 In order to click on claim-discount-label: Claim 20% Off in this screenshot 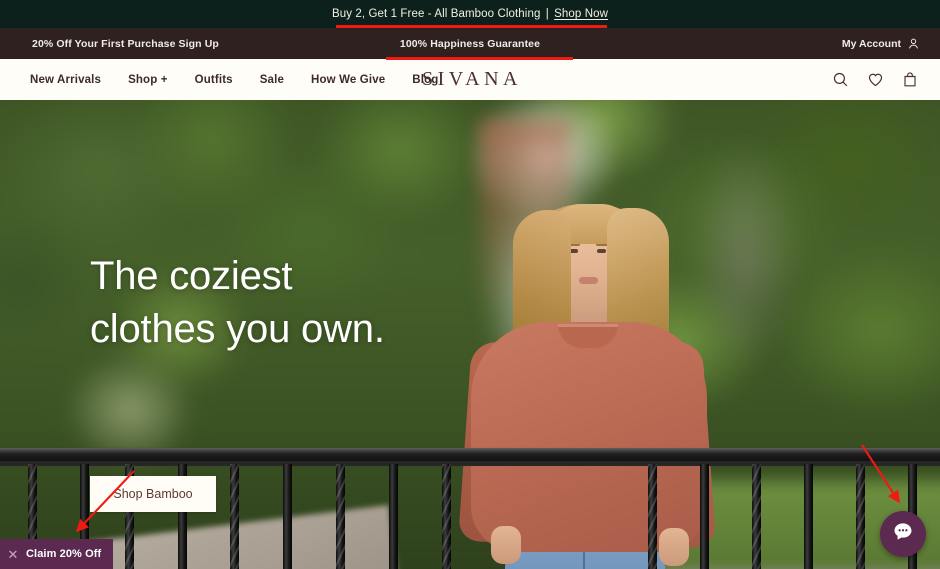, I will do `click(64, 554)`.